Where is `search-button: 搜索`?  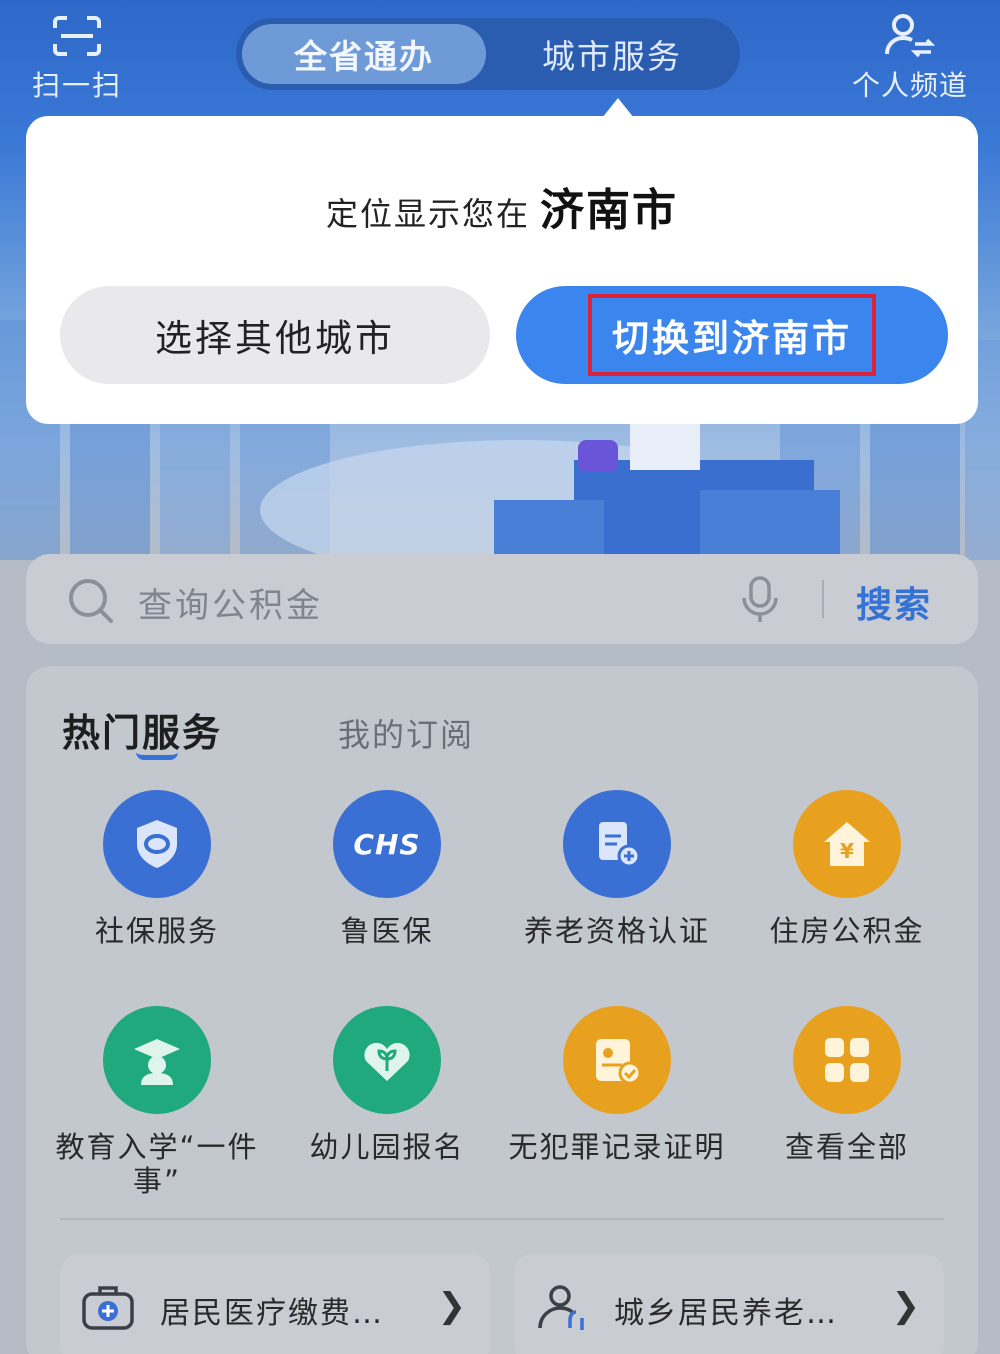
search-button: 搜索 is located at coordinates (894, 602).